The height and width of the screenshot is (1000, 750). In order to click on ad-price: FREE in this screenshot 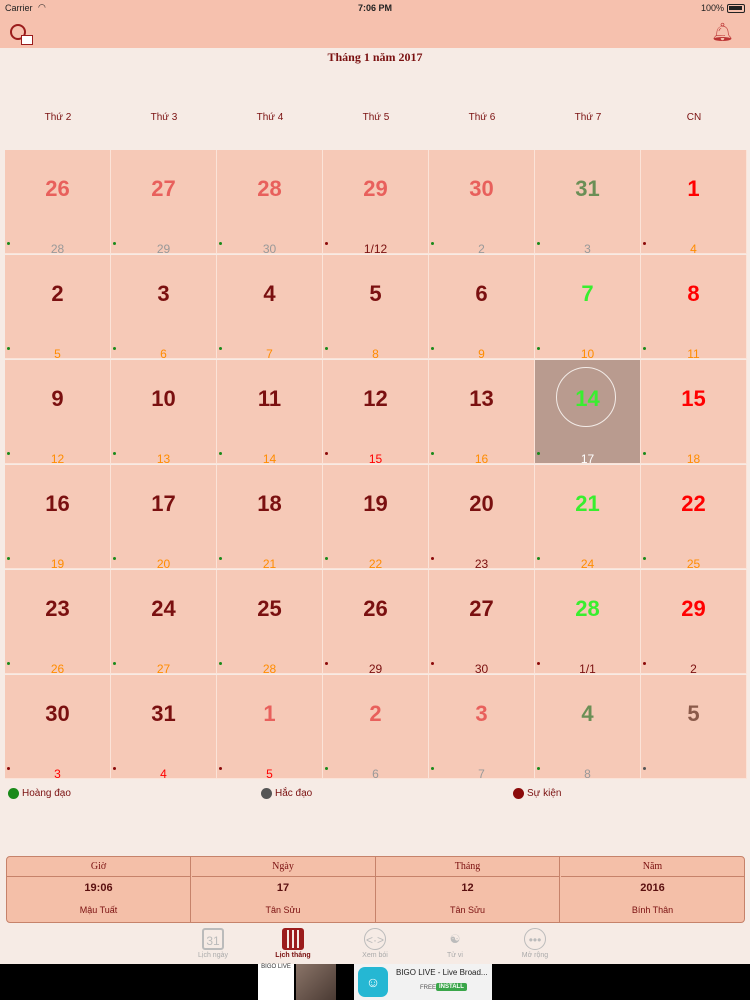, I will do `click(428, 988)`.